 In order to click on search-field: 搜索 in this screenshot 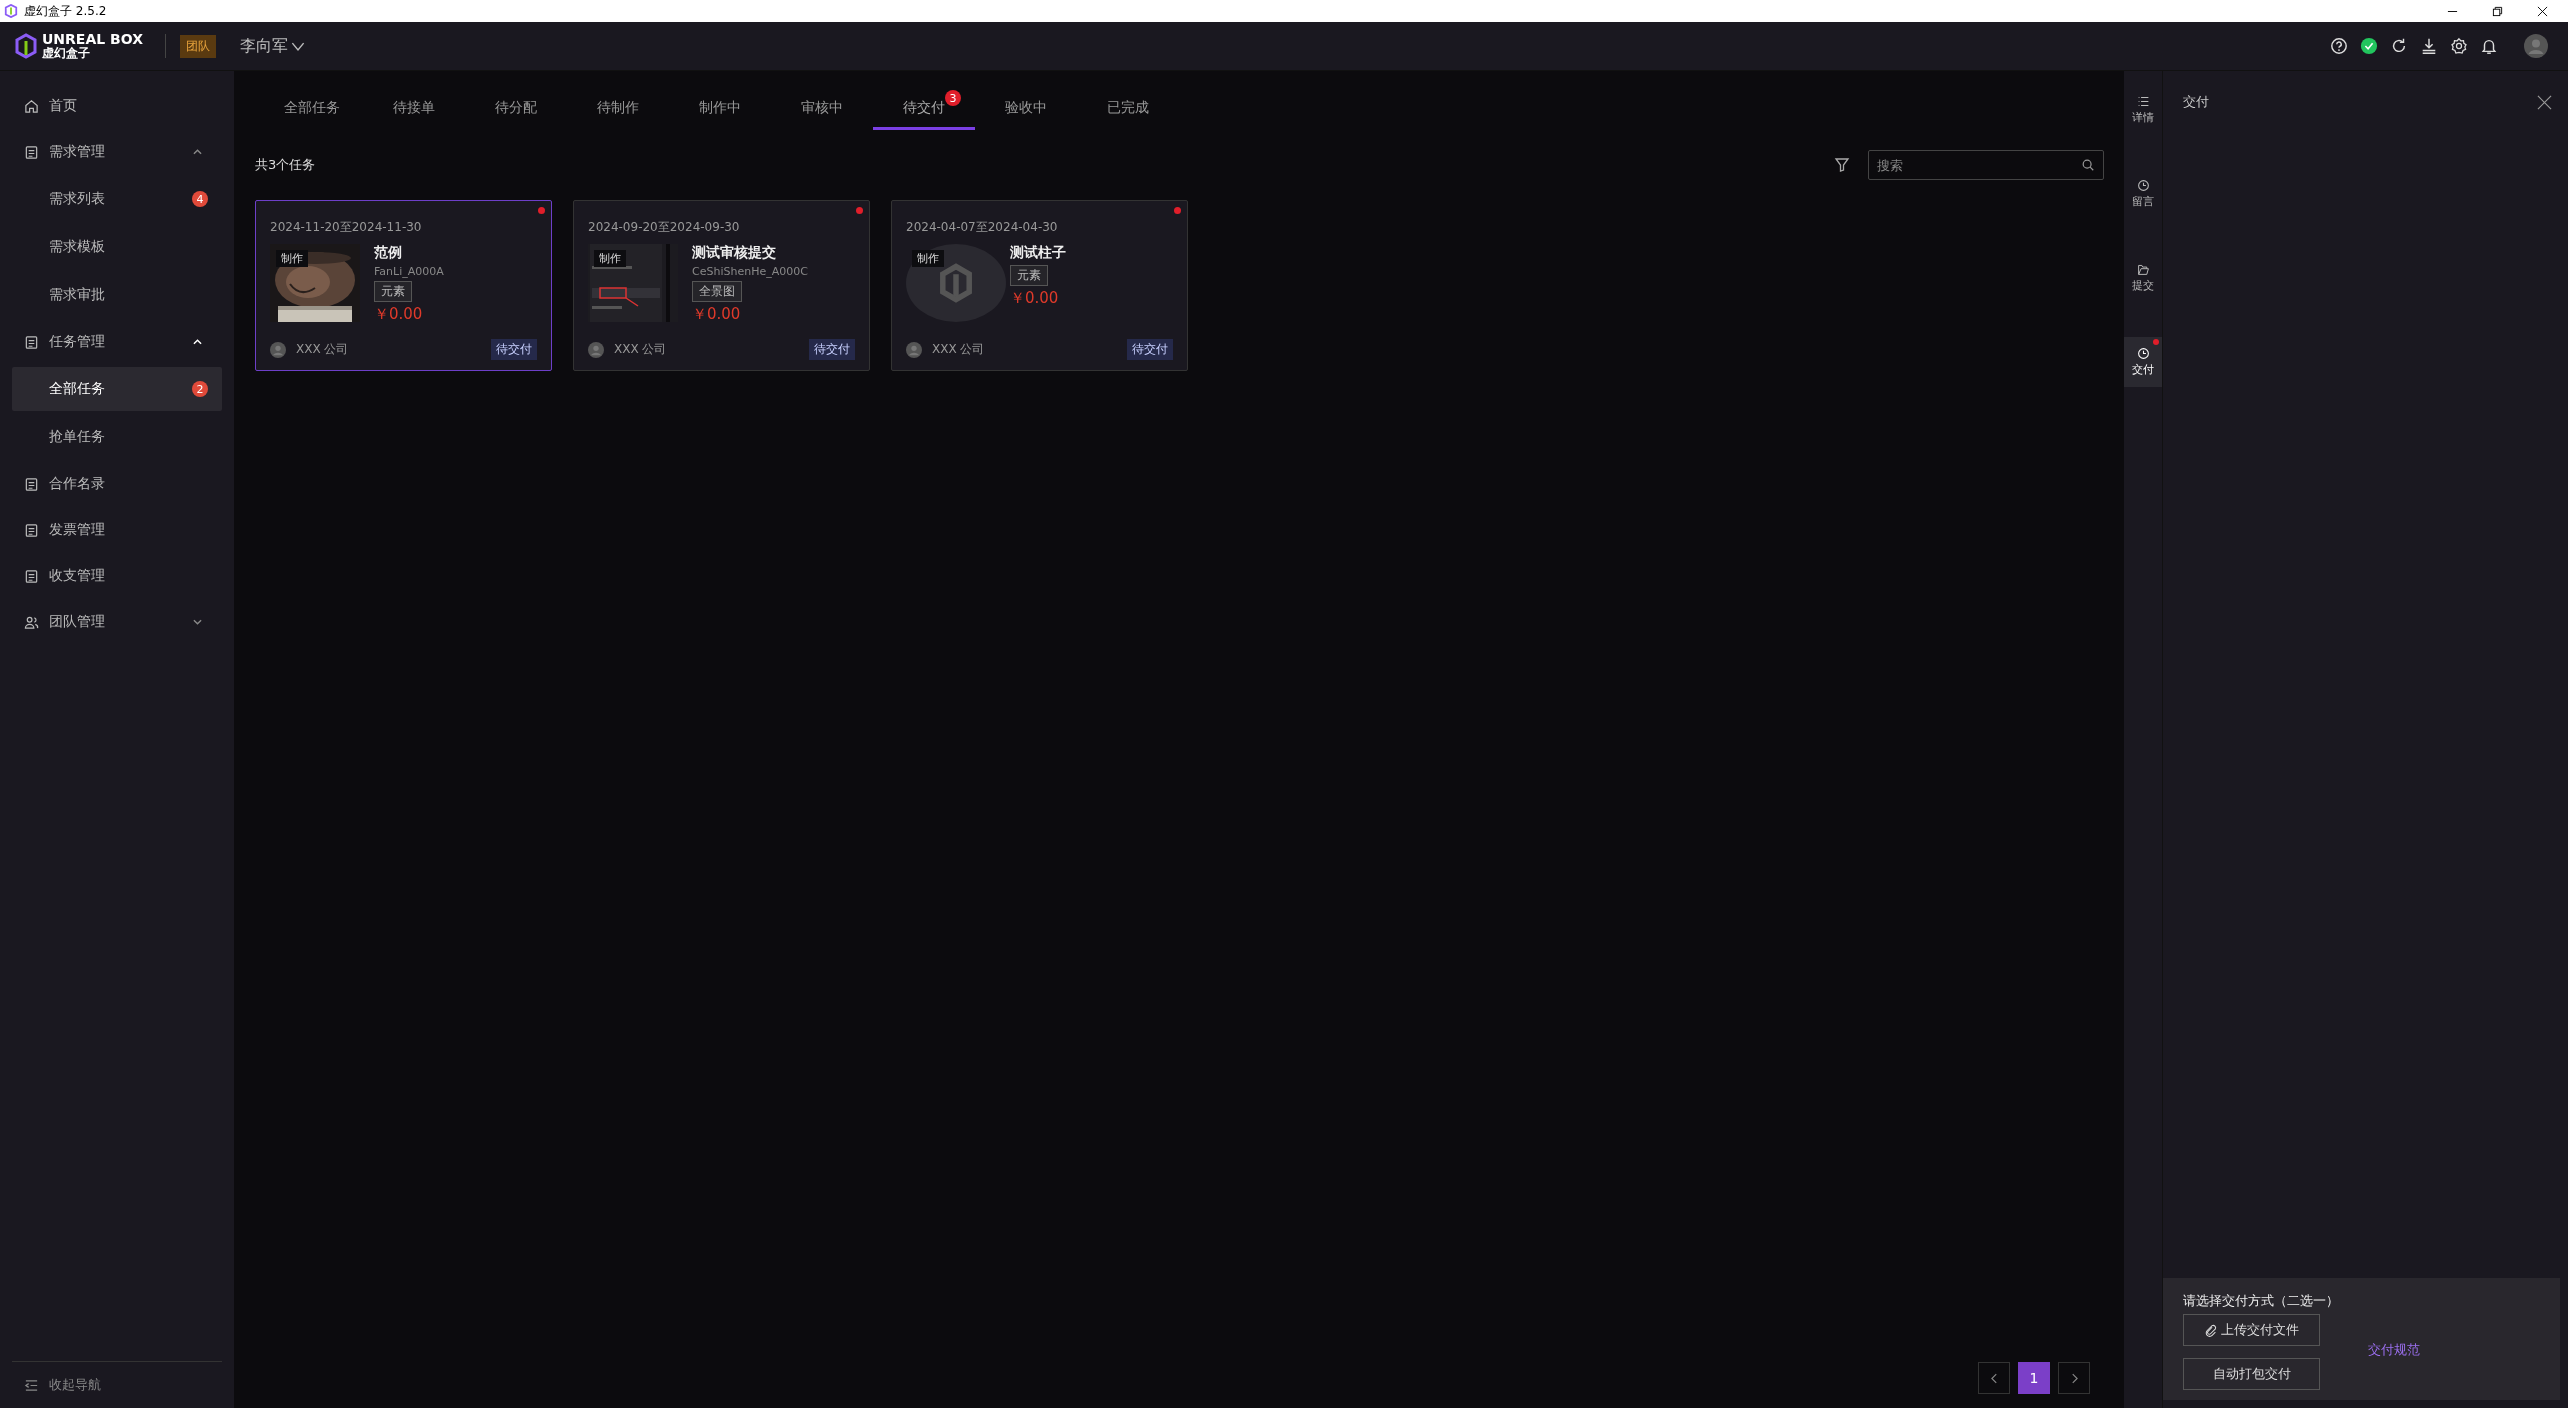, I will do `click(1986, 165)`.